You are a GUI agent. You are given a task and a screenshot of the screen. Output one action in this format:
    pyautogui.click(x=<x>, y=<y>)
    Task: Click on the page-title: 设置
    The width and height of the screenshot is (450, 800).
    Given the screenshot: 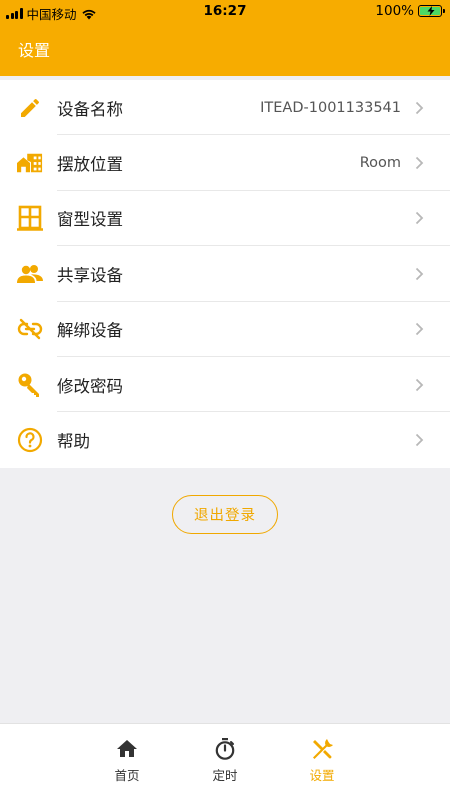 What is the action you would take?
    pyautogui.click(x=34, y=50)
    